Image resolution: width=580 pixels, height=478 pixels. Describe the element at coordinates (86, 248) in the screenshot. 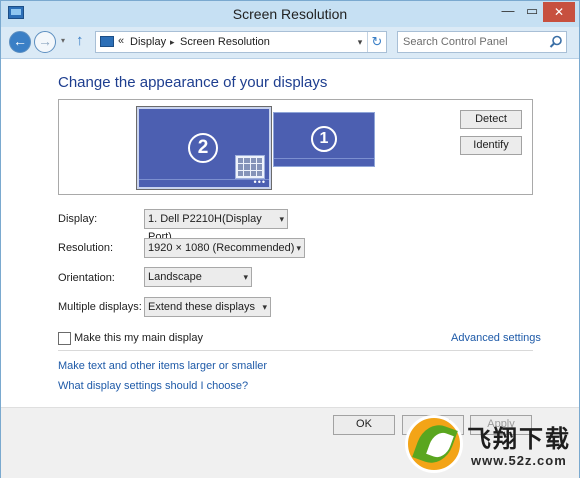

I see `resolution-label: Resolution:` at that location.